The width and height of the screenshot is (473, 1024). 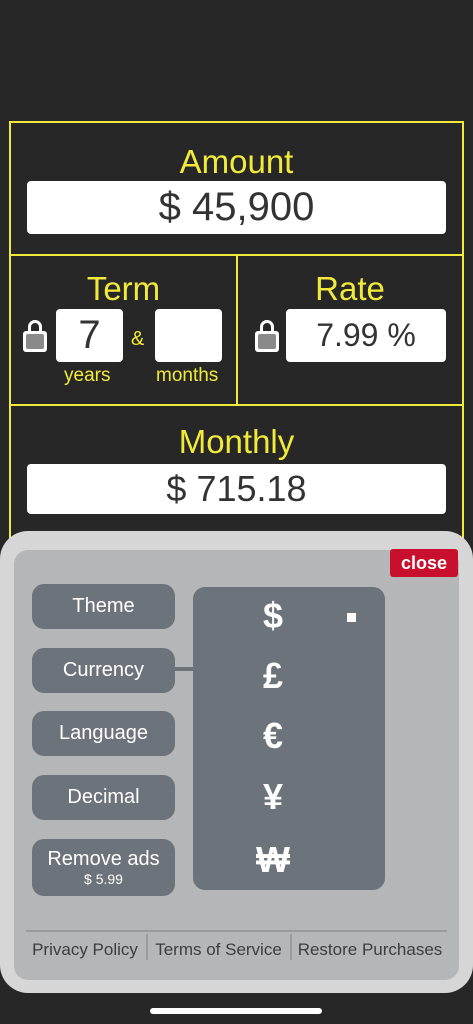 I want to click on rate-lock-icon, so click(x=267, y=336).